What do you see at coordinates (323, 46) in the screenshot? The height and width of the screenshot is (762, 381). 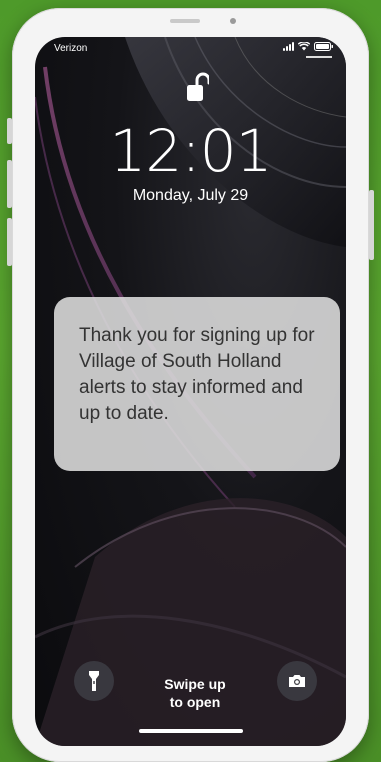 I see `battery-icon` at bounding box center [323, 46].